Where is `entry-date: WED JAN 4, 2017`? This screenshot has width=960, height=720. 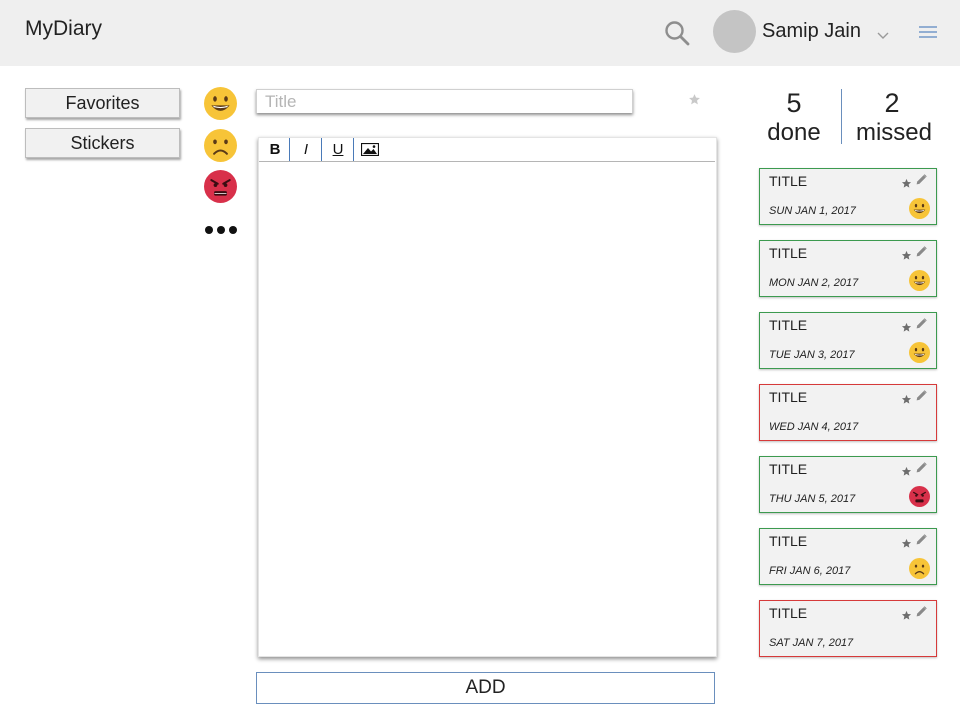 entry-date: WED JAN 4, 2017 is located at coordinates (814, 427).